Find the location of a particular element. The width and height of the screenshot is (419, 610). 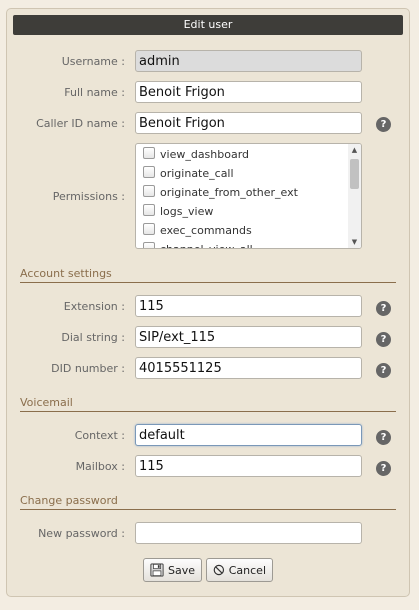

cancel-button: Cancel is located at coordinates (239, 570).